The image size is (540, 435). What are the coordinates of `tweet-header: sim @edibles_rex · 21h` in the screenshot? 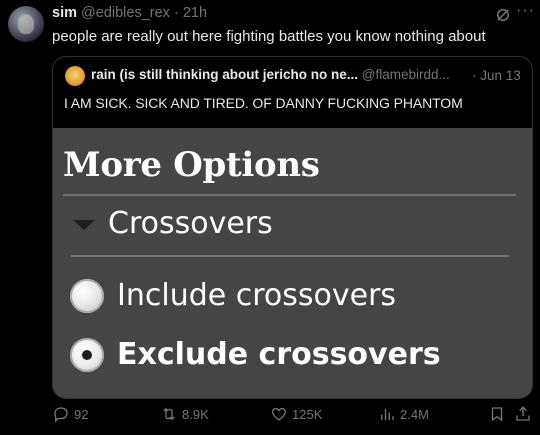 It's located at (129, 13).